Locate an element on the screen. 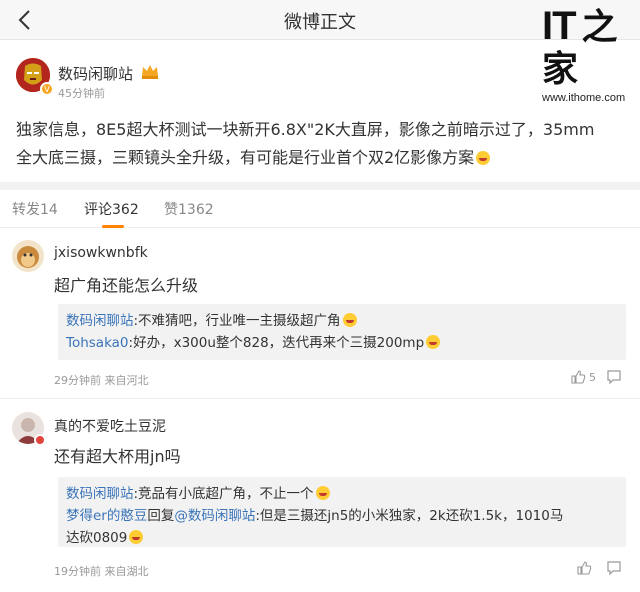  monkey-avatar-icon is located at coordinates (28, 256).